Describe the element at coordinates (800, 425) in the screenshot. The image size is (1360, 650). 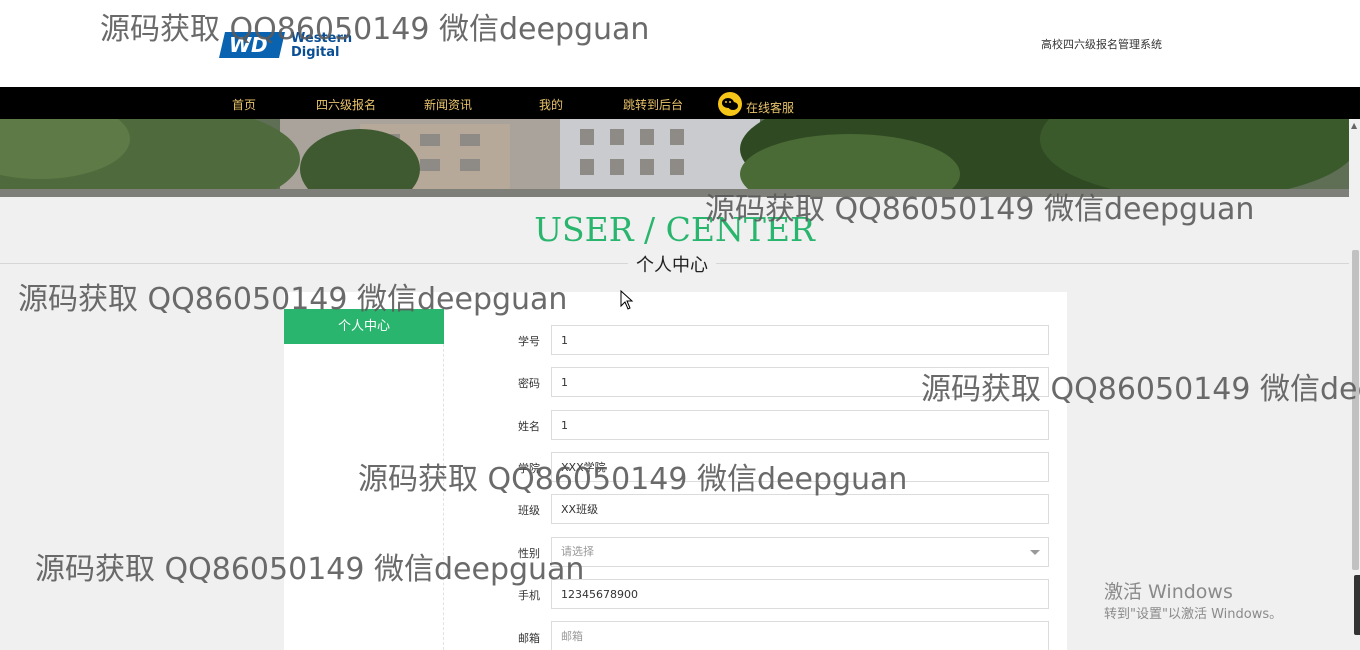
I see `name-input` at that location.